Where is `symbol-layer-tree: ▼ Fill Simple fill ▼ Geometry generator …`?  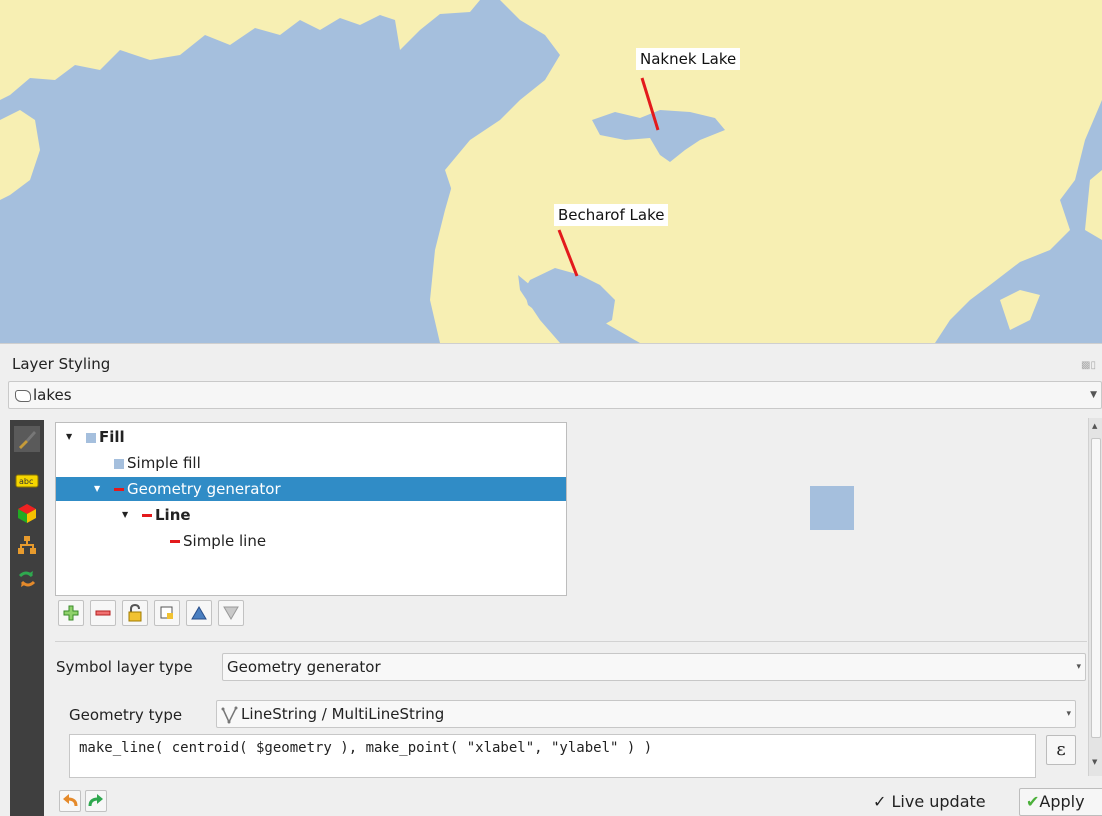 symbol-layer-tree: ▼ Fill Simple fill ▼ Geometry generator … is located at coordinates (311, 509).